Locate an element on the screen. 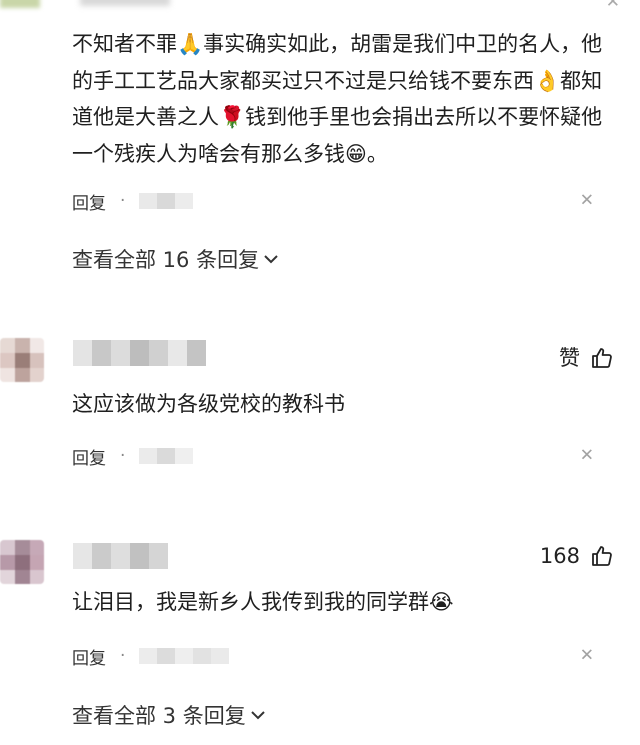 This screenshot has height=745, width=640. like-label: 赞 is located at coordinates (569, 358).